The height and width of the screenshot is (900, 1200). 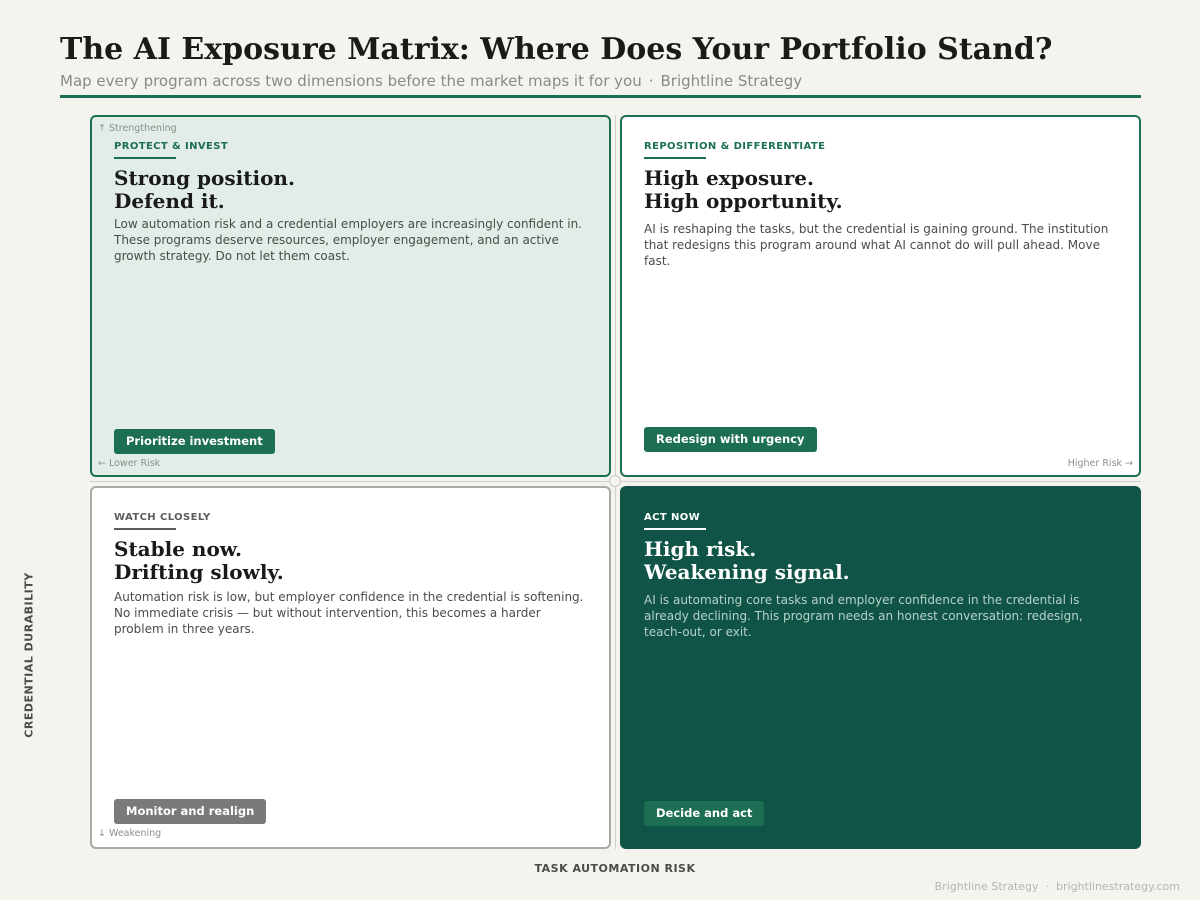 What do you see at coordinates (735, 146) in the screenshot?
I see `quadrant-tag: REPOSITION & DIFFERENTIATE` at bounding box center [735, 146].